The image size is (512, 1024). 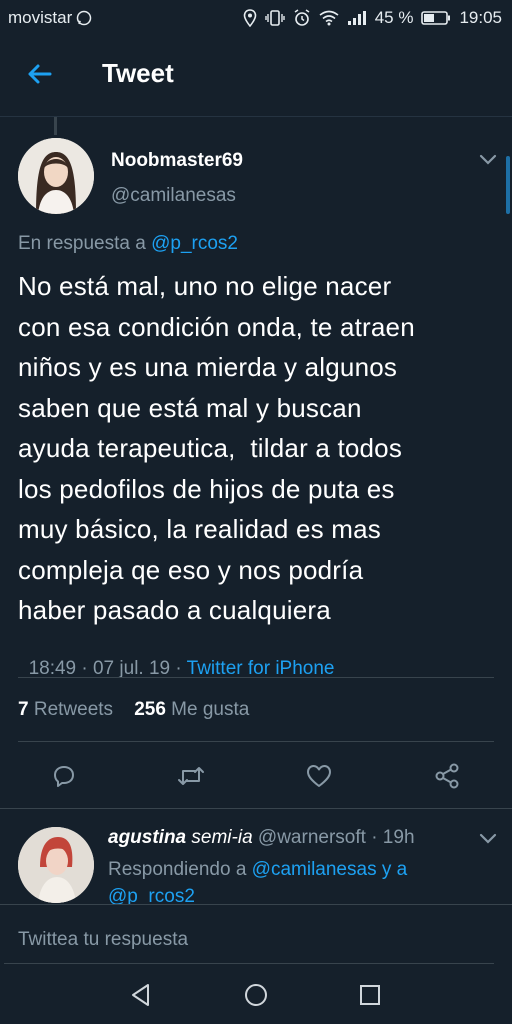 What do you see at coordinates (23, 709) in the screenshot?
I see `retweets-count: 7` at bounding box center [23, 709].